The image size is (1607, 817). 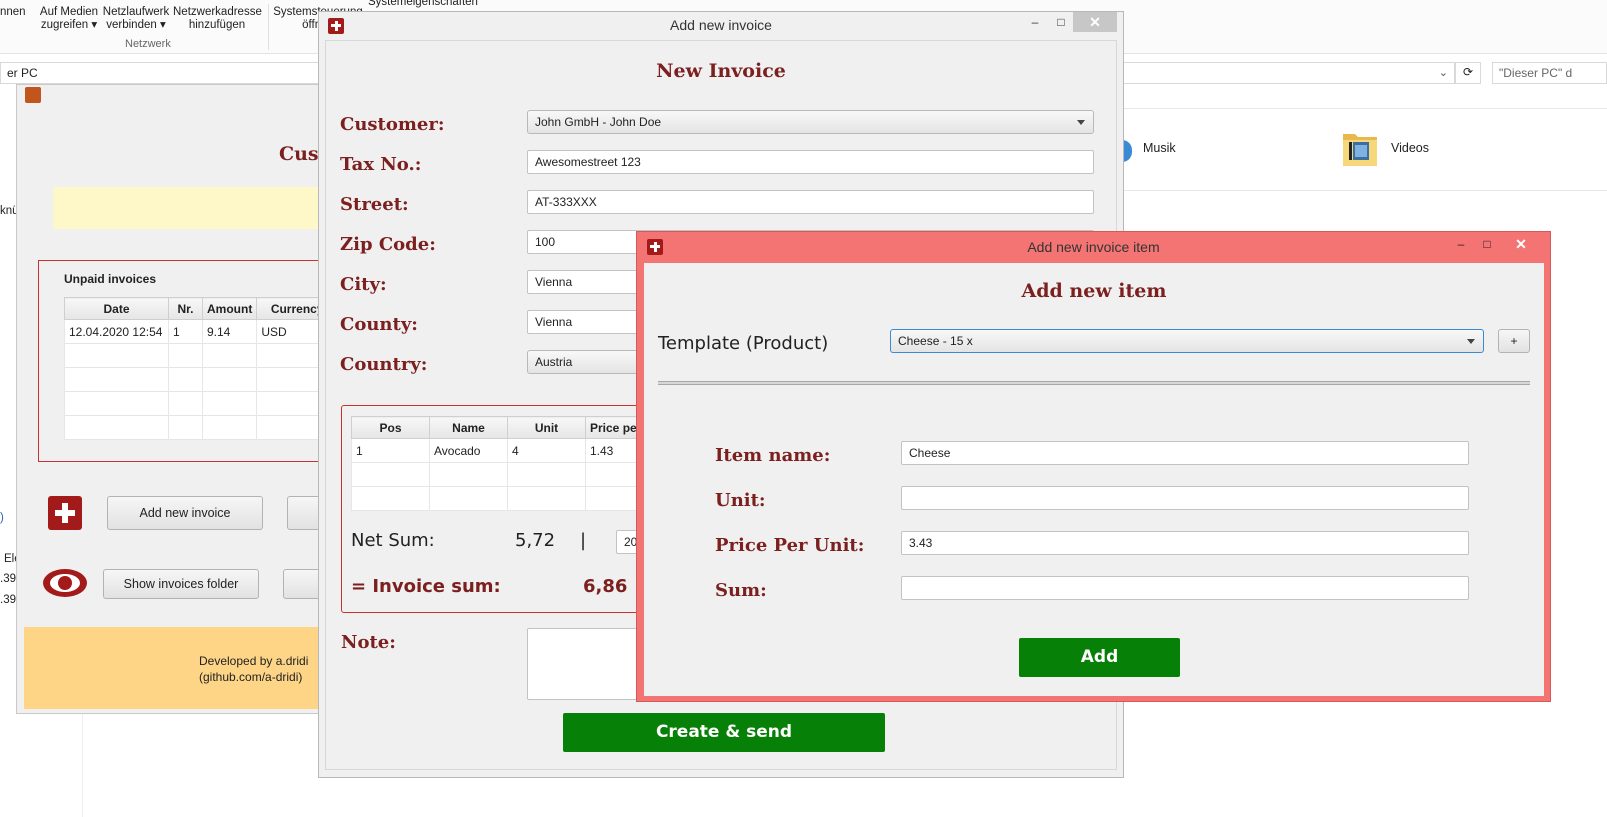 What do you see at coordinates (773, 455) in the screenshot?
I see `item-name-label: Item name:` at bounding box center [773, 455].